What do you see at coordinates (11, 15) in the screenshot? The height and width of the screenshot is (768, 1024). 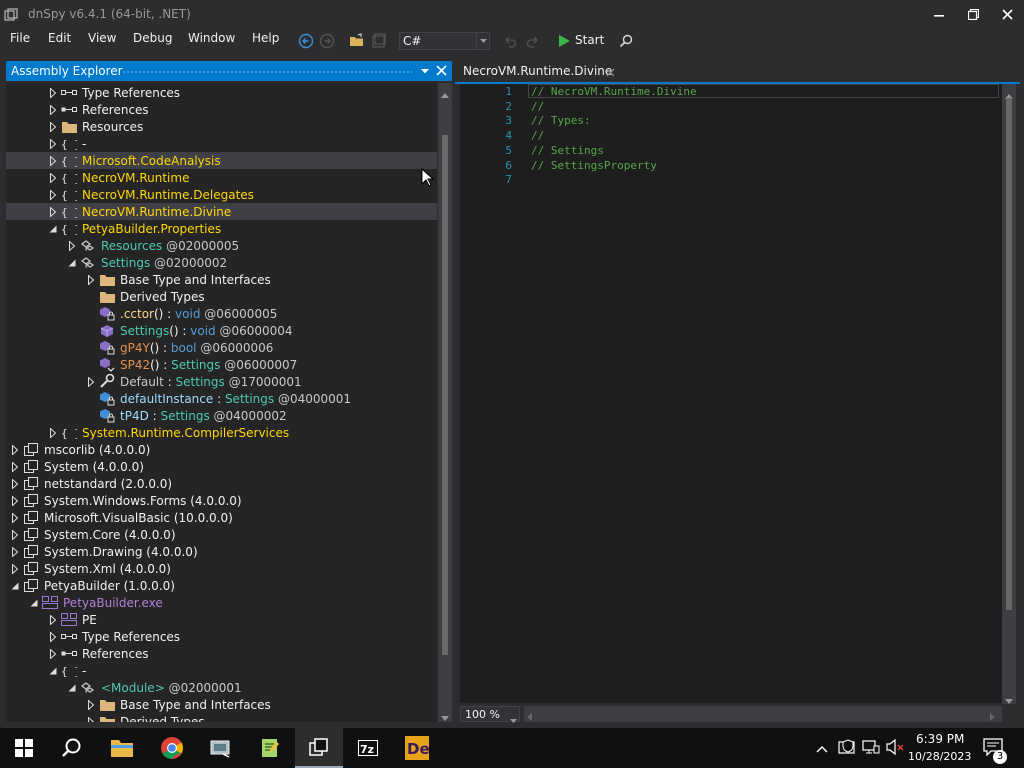 I see `dnspy-app-icon` at bounding box center [11, 15].